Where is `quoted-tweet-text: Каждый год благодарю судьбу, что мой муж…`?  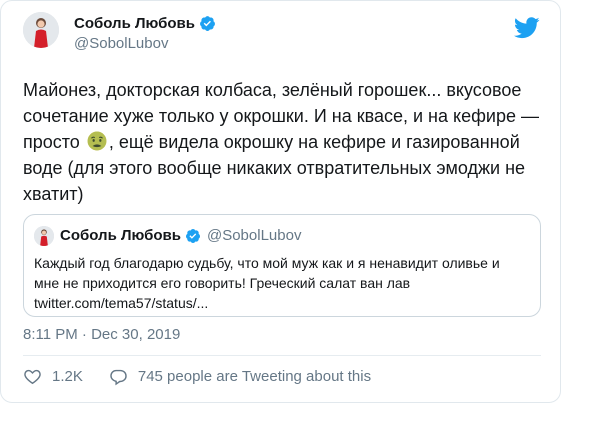
quoted-tweet-text: Каждый год благодарю судьбу, что мой муж… is located at coordinates (269, 283).